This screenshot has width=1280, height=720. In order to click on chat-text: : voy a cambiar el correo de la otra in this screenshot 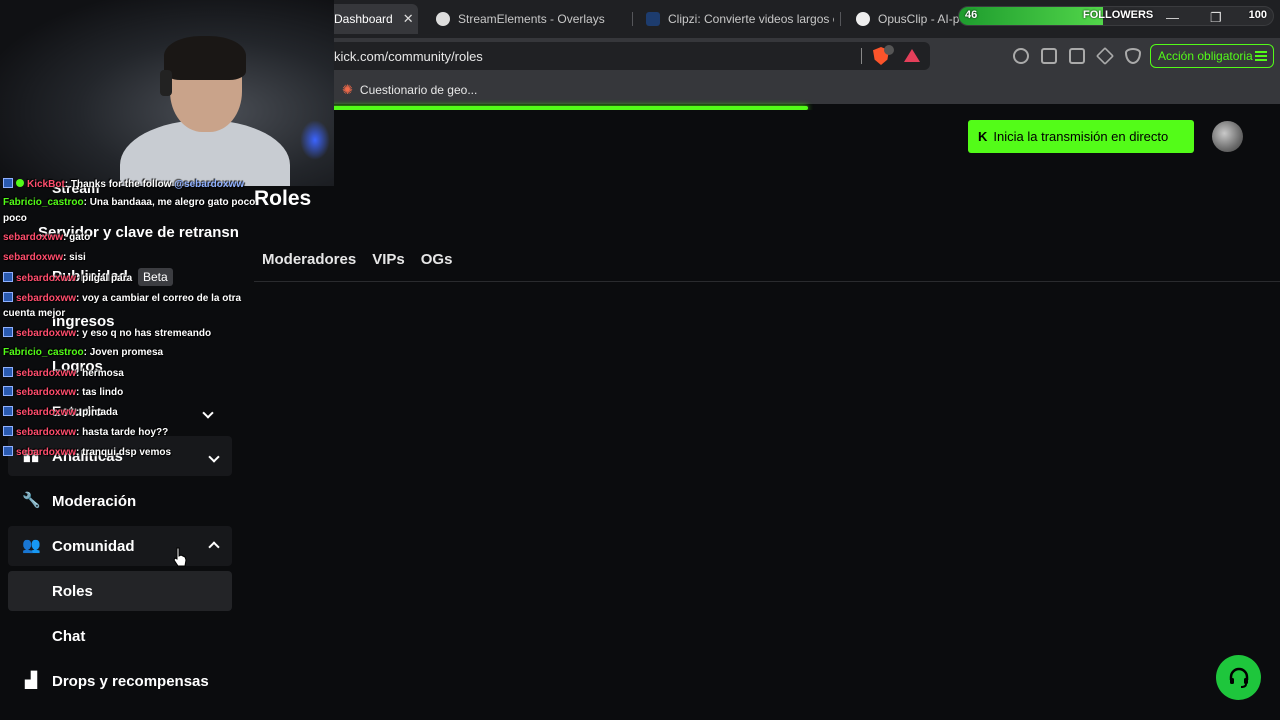, I will do `click(159, 298)`.